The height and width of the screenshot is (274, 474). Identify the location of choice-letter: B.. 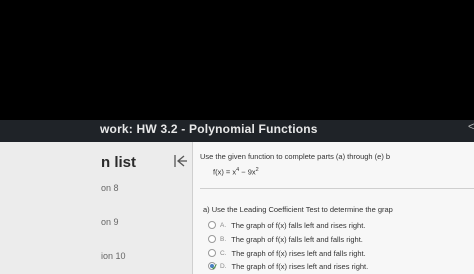
(223, 239).